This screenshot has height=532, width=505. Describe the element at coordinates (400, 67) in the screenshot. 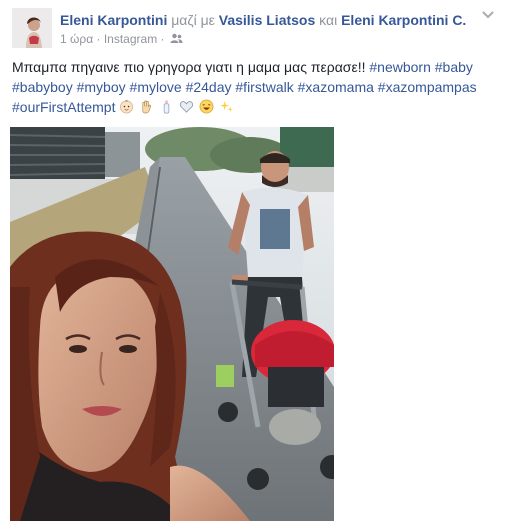

I see `hashtag-link: #newborn` at that location.